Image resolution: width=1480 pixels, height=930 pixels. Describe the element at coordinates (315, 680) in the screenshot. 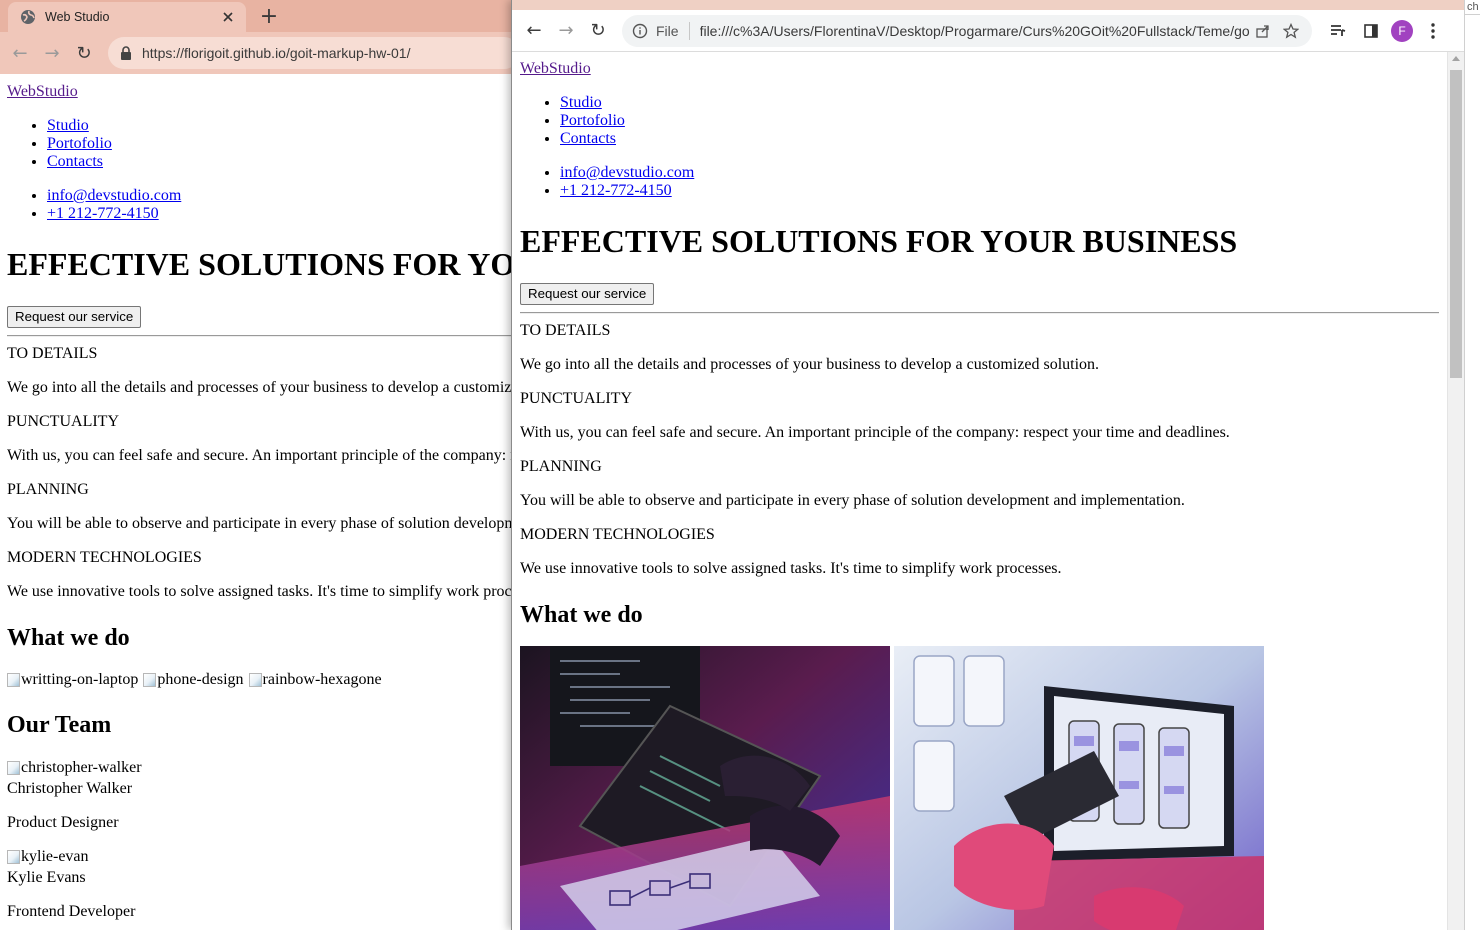

I see `broken-image: rainbow-hexagone` at that location.